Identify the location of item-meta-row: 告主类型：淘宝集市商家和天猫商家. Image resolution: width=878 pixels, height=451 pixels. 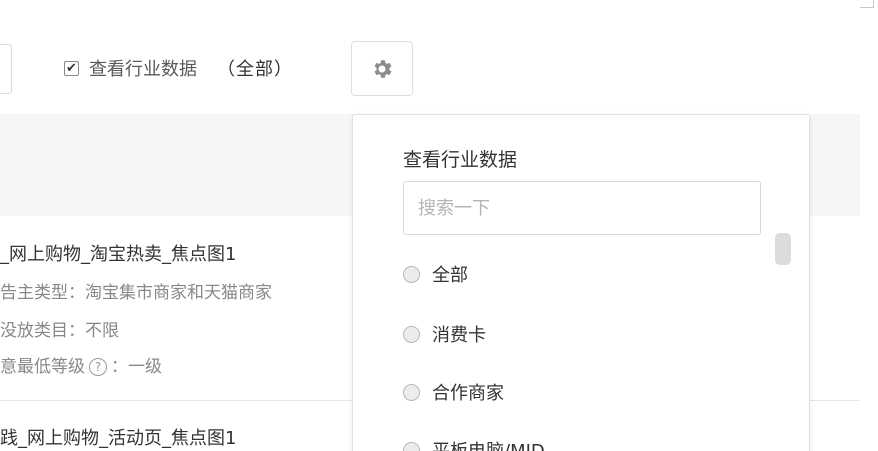
(136, 290).